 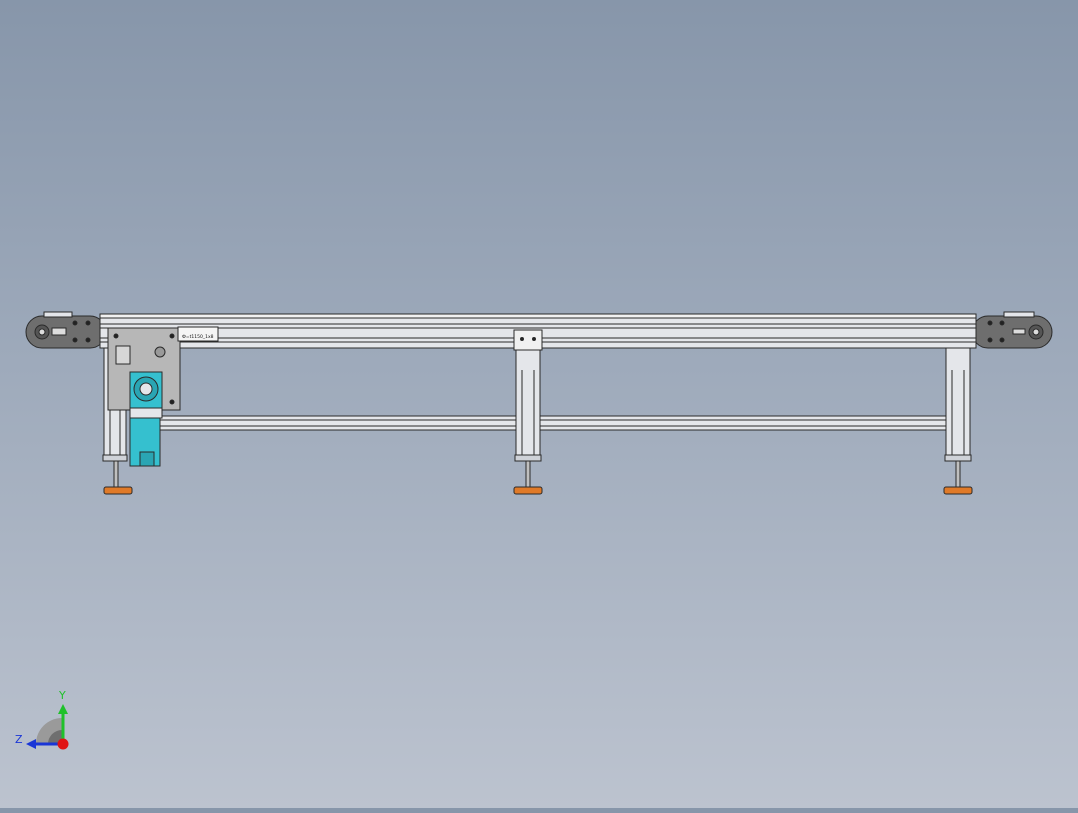 I want to click on y-axis-label: Y, so click(x=62, y=695).